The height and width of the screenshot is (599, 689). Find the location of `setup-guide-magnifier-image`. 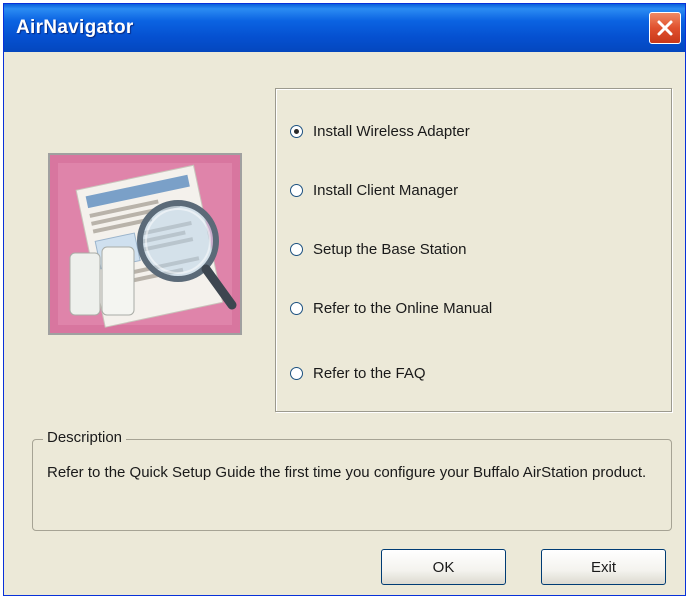

setup-guide-magnifier-image is located at coordinates (145, 244).